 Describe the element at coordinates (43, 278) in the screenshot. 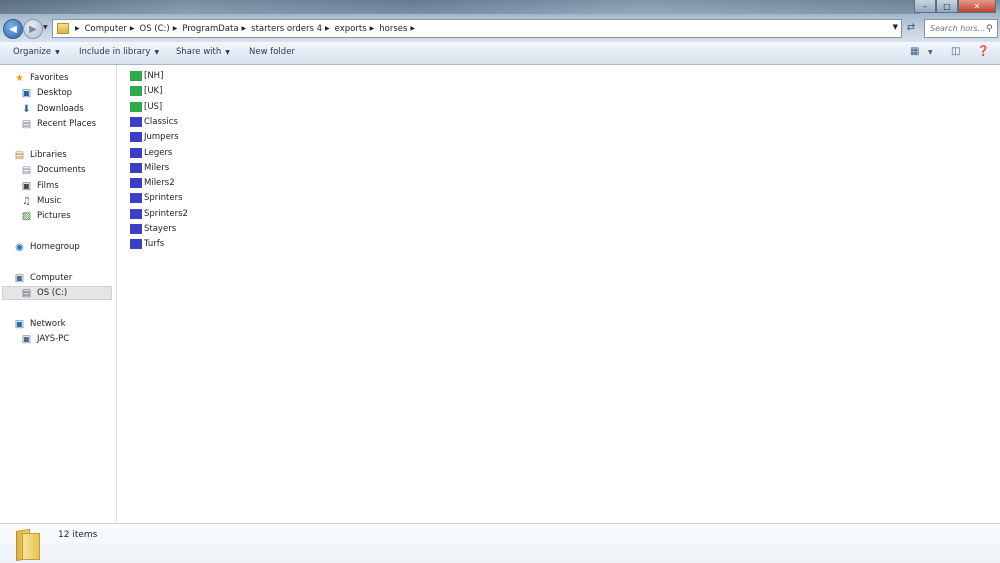

I see `nav-computer: ▣ Computer` at that location.